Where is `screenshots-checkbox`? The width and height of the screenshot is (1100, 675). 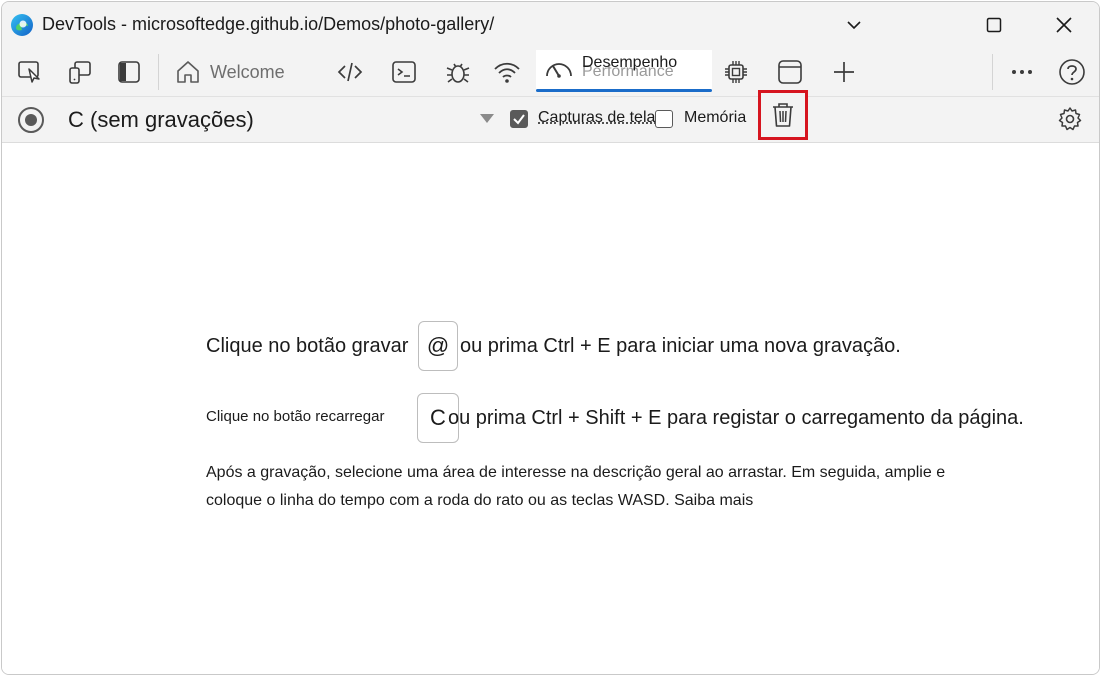 screenshots-checkbox is located at coordinates (519, 119).